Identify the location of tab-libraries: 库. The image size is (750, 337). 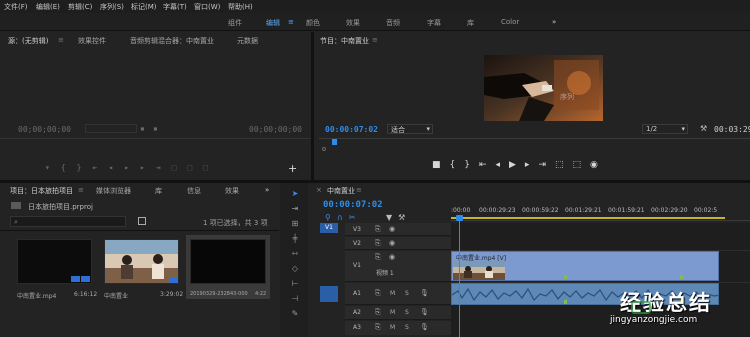
(158, 191).